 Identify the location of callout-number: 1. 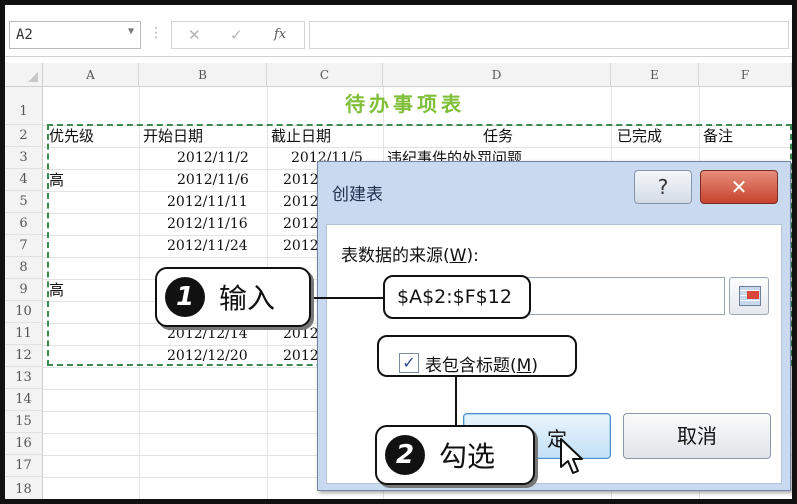
(185, 297).